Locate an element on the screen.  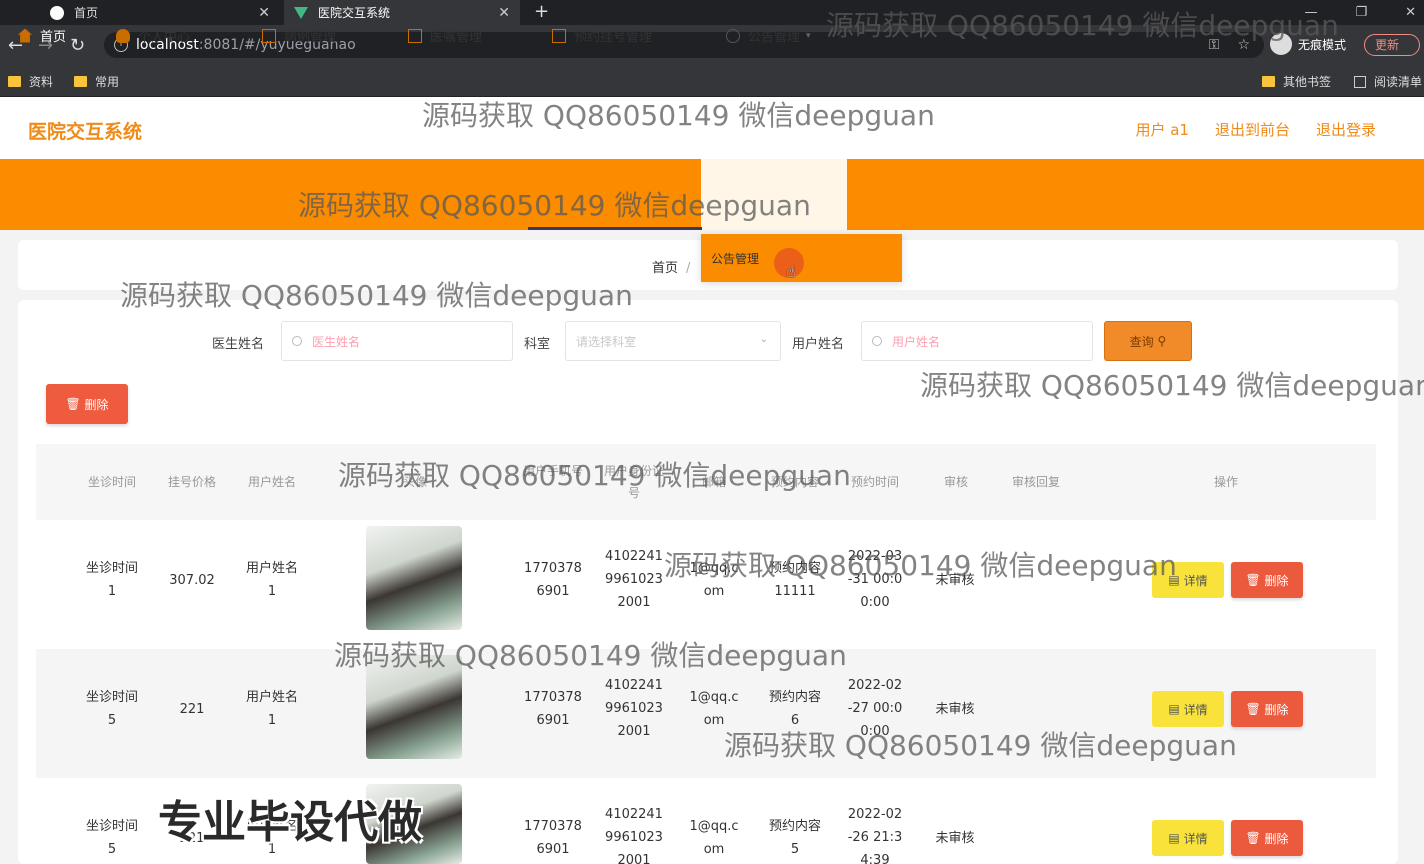
nav-item-appointments: 预约挂号管理 is located at coordinates (602, 35).